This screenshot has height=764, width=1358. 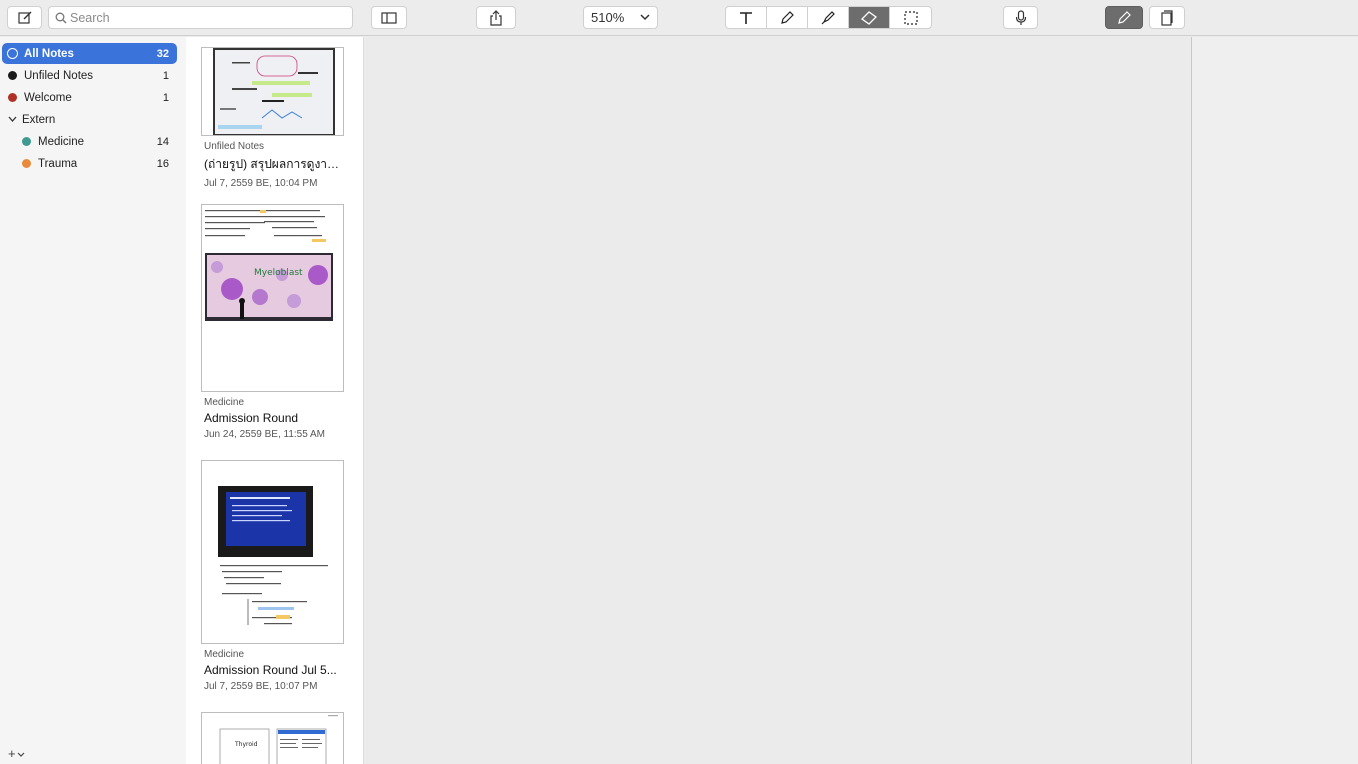 I want to click on pen-mode-button, so click(x=1124, y=17).